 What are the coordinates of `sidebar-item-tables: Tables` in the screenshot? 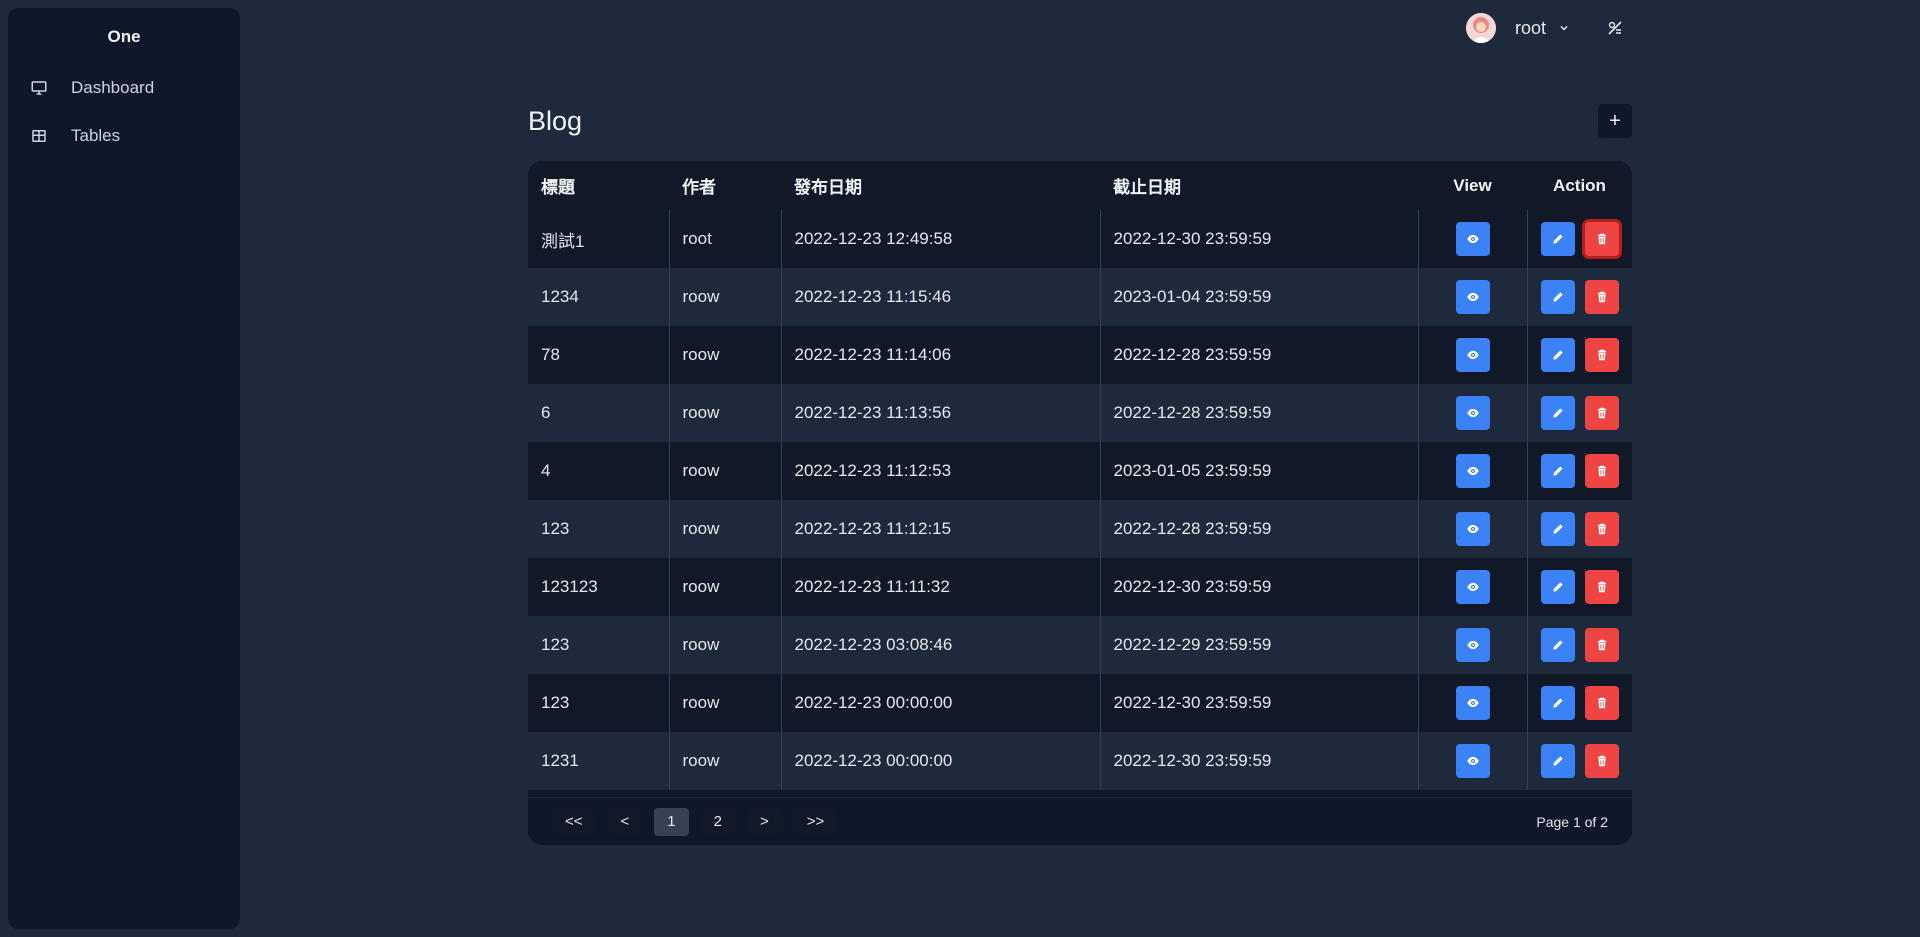 It's located at (124, 136).